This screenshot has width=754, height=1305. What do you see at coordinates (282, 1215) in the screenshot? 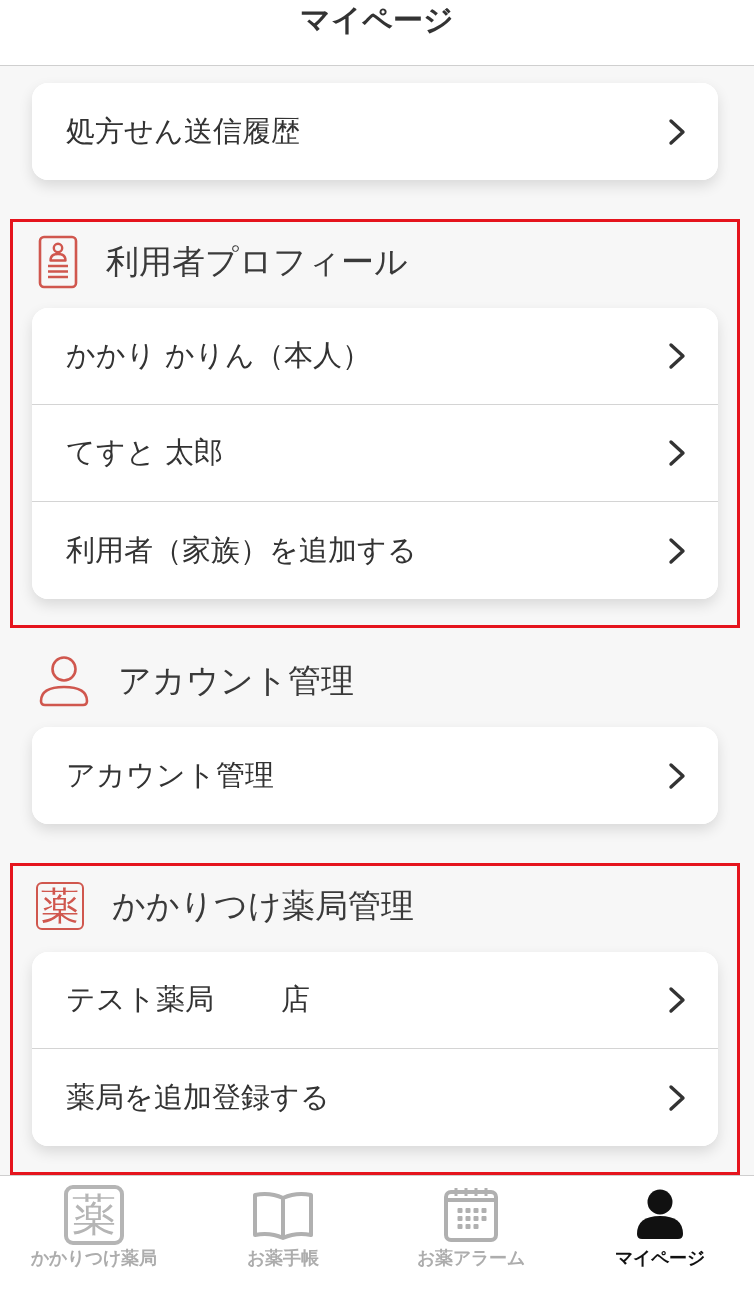
I see `book-icon` at bounding box center [282, 1215].